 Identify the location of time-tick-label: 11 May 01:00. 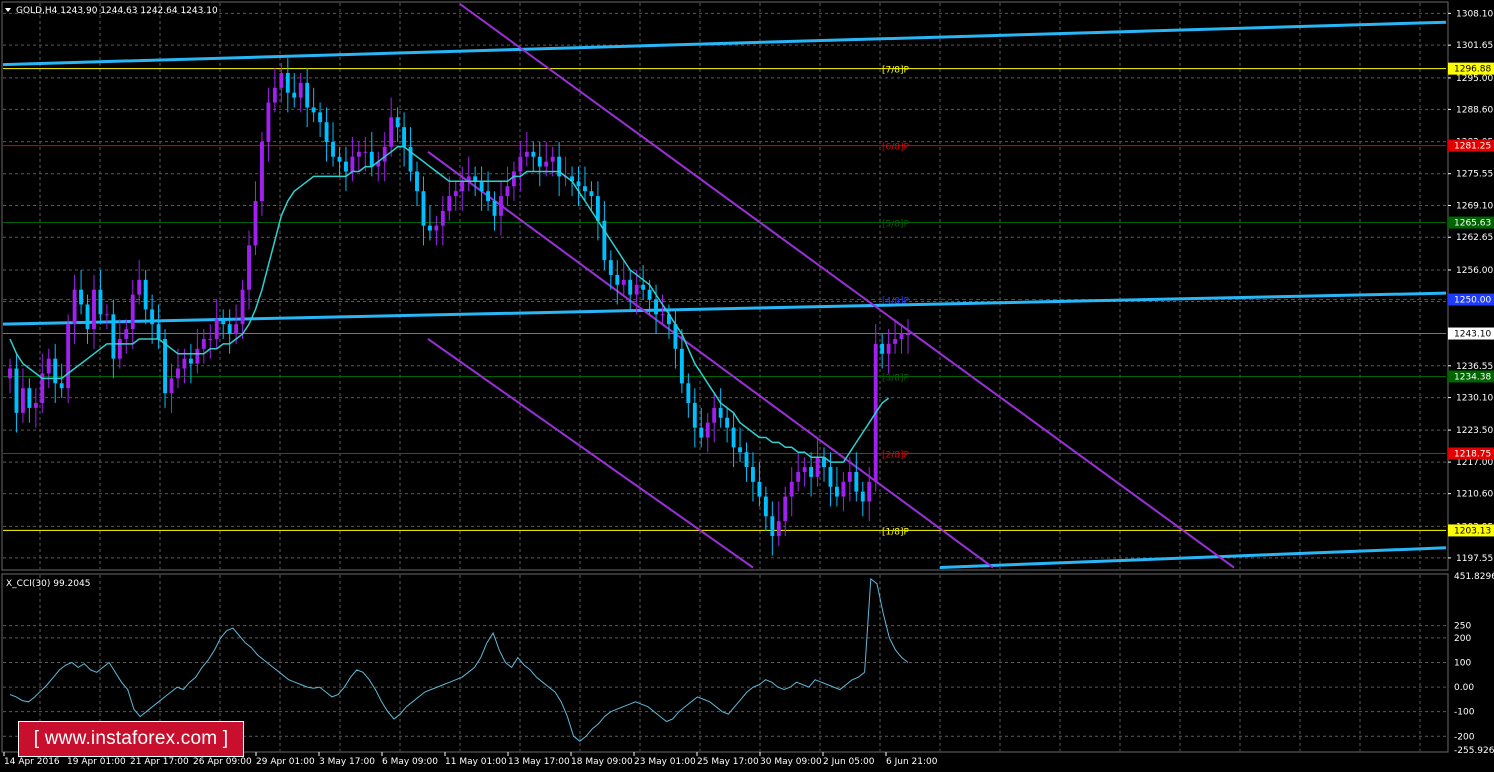
(476, 762).